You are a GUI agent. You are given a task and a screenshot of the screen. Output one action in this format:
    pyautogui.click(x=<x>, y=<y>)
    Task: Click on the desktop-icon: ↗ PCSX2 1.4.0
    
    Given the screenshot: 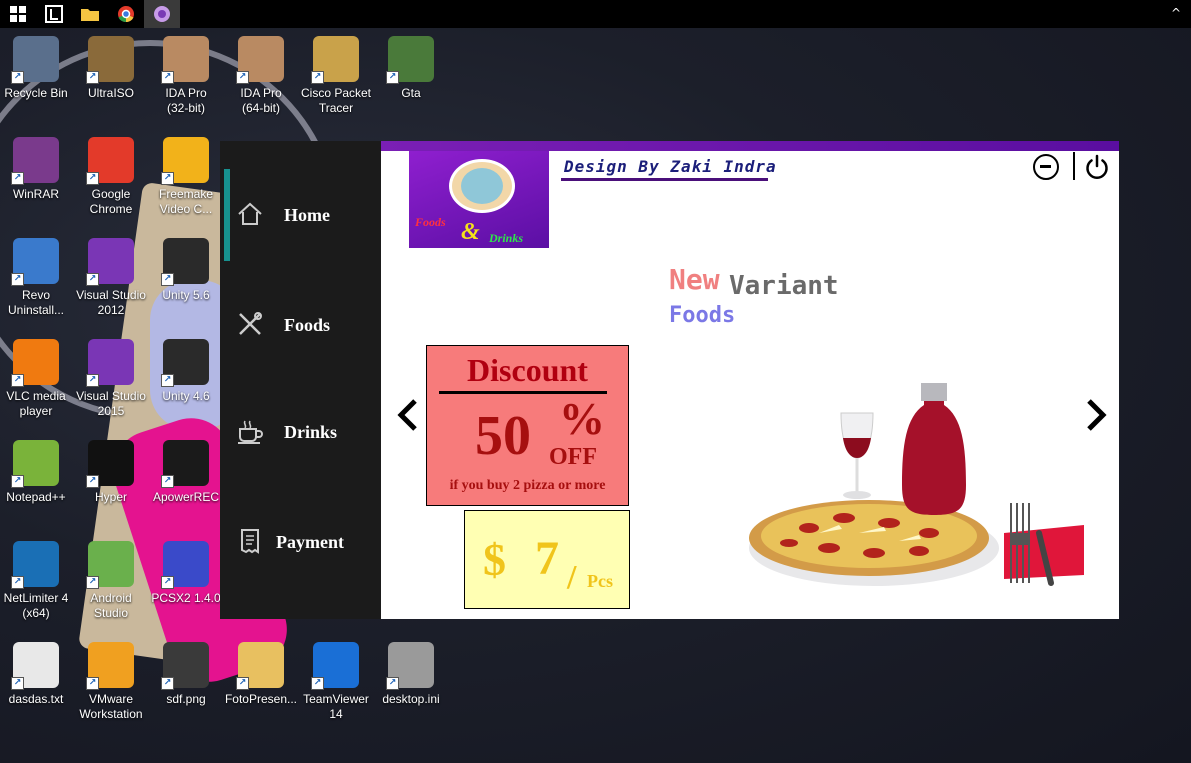 What is the action you would take?
    pyautogui.click(x=186, y=573)
    